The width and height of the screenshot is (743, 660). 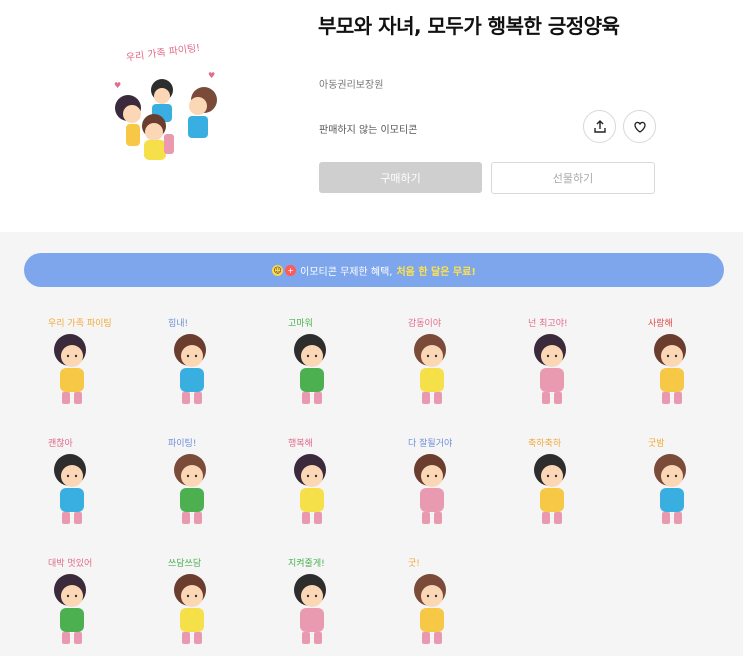 I want to click on sticker-thumbnail: 쓰담쓰담, so click(x=194, y=605).